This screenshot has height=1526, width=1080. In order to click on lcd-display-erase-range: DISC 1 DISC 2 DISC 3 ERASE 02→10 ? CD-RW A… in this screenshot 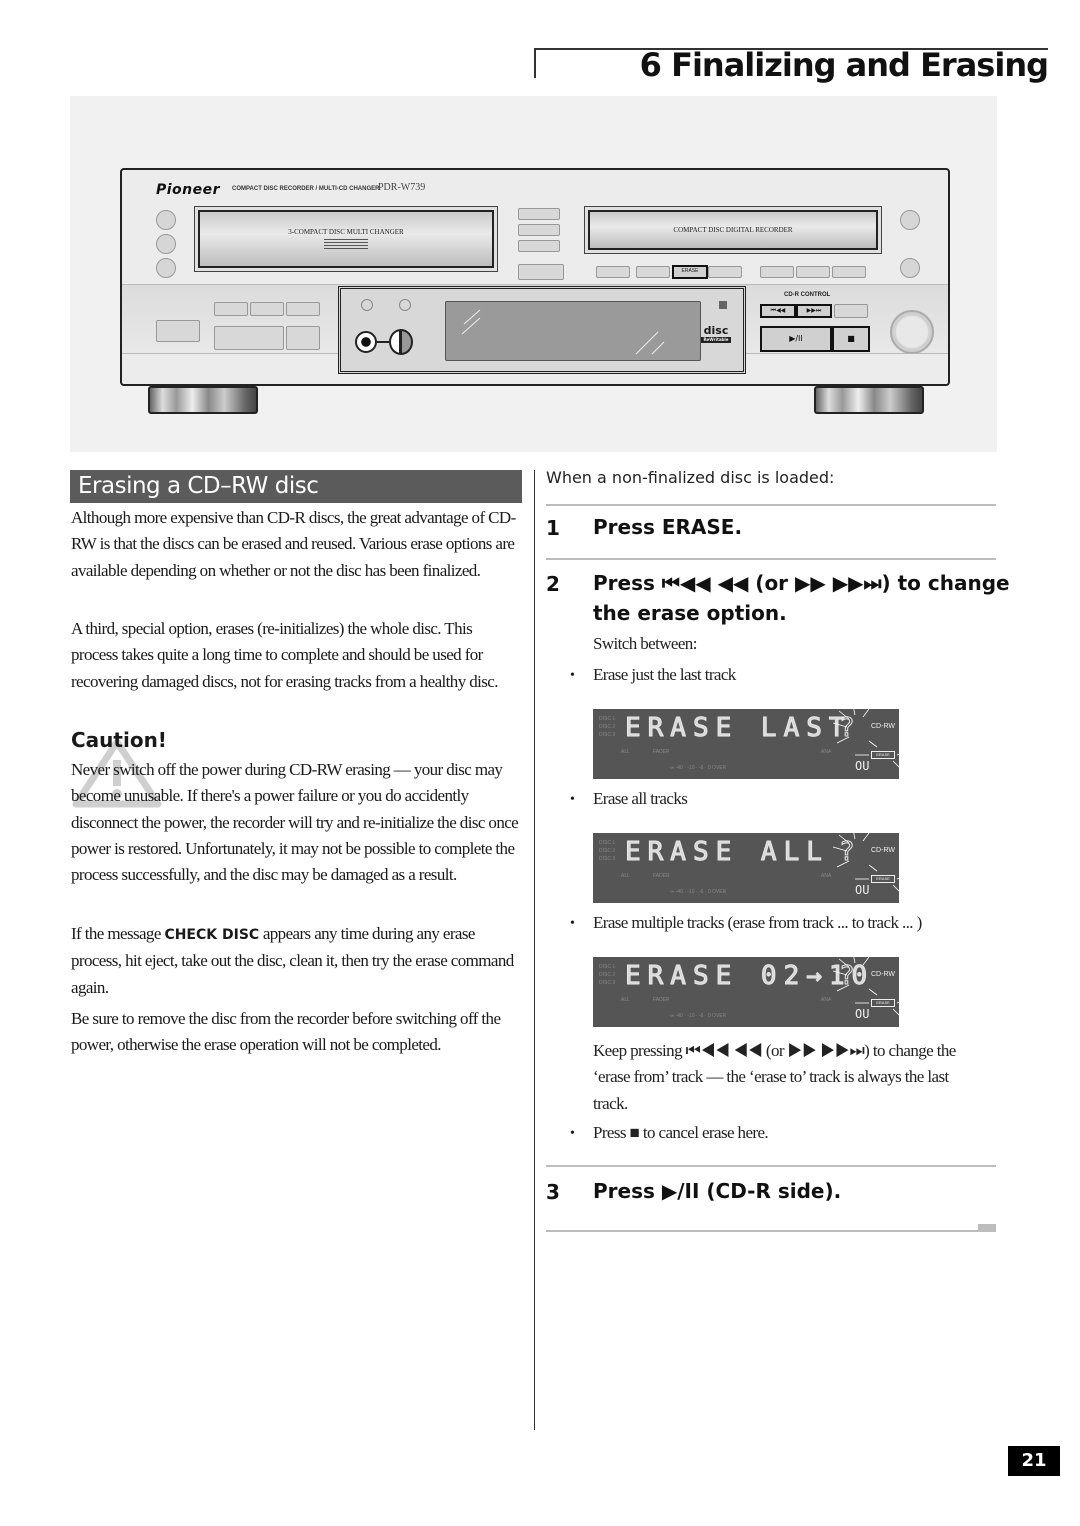, I will do `click(746, 992)`.